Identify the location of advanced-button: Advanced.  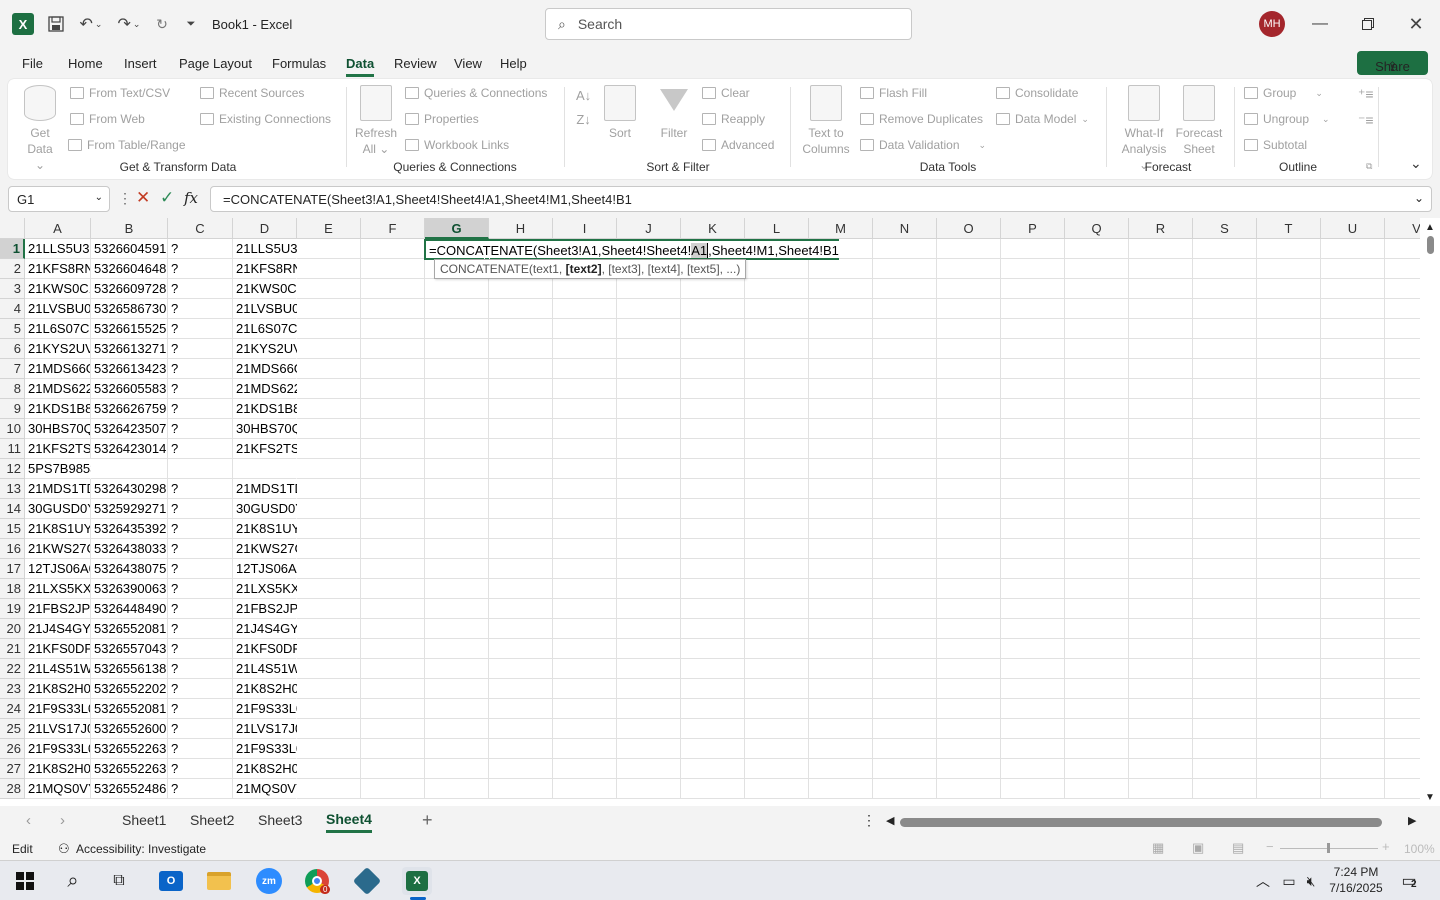
(738, 145).